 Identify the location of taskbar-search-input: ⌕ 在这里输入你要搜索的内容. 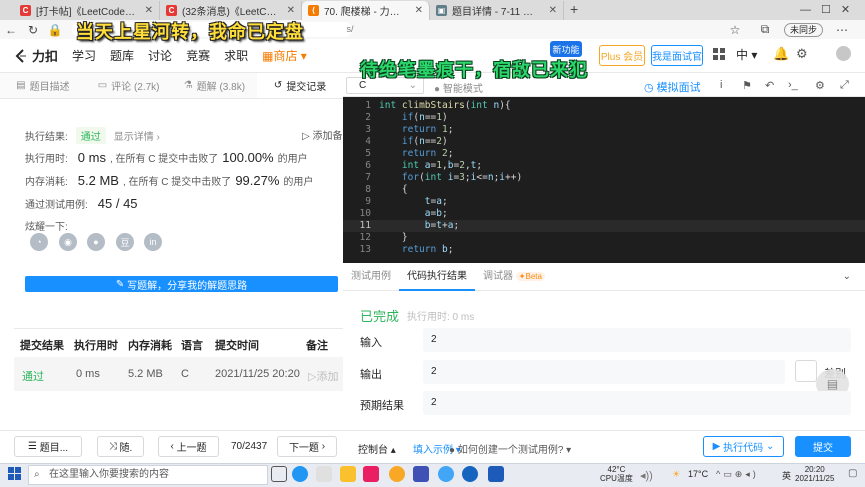
(148, 475).